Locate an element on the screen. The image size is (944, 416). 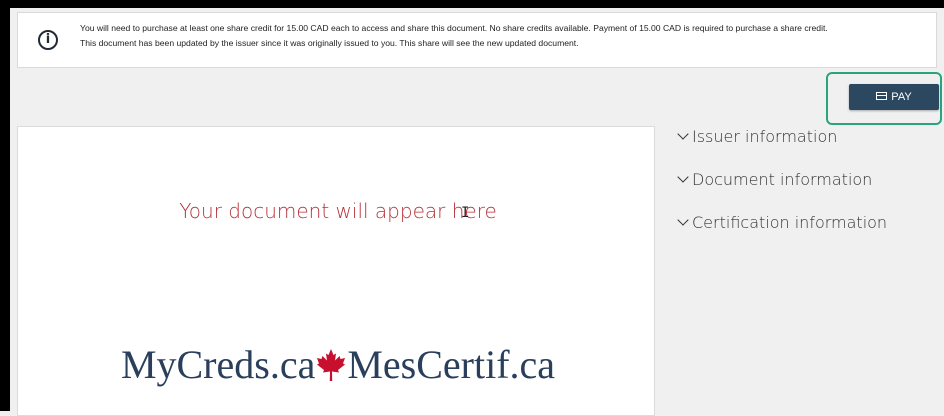
accordion-item-label: Issuer information is located at coordinates (765, 136).